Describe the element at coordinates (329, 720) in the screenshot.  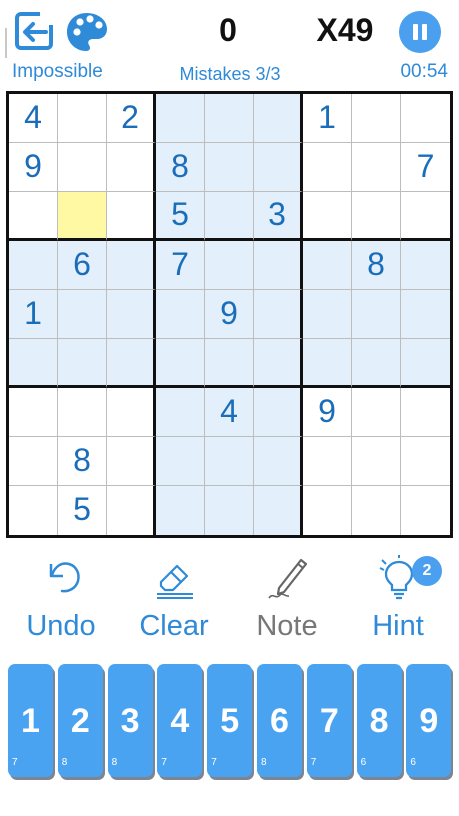
I see `number-key-7: 77` at that location.